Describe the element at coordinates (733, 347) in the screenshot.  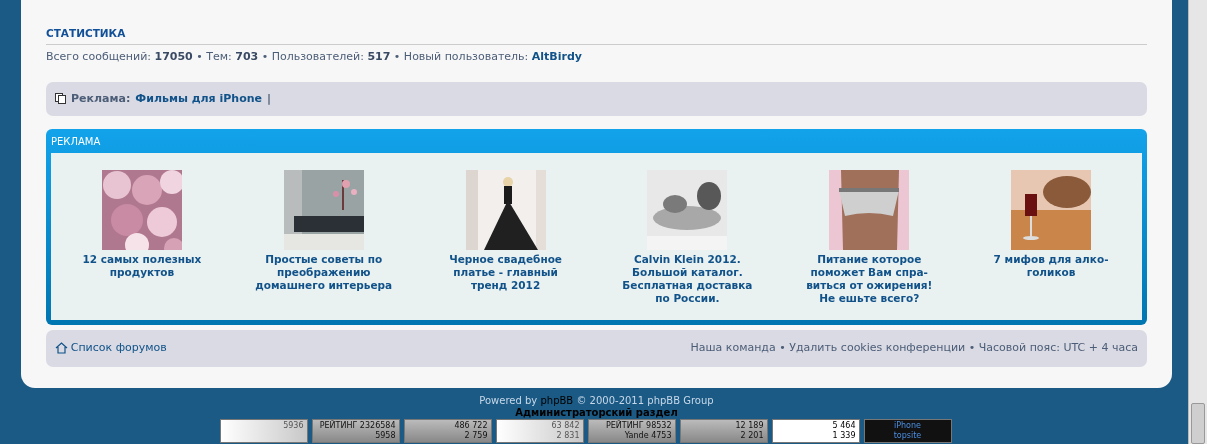
I see `footer-link: Наша команда` at that location.